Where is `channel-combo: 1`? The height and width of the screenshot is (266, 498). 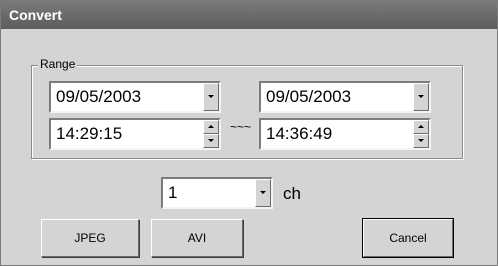
channel-combo: 1 is located at coordinates (217, 193).